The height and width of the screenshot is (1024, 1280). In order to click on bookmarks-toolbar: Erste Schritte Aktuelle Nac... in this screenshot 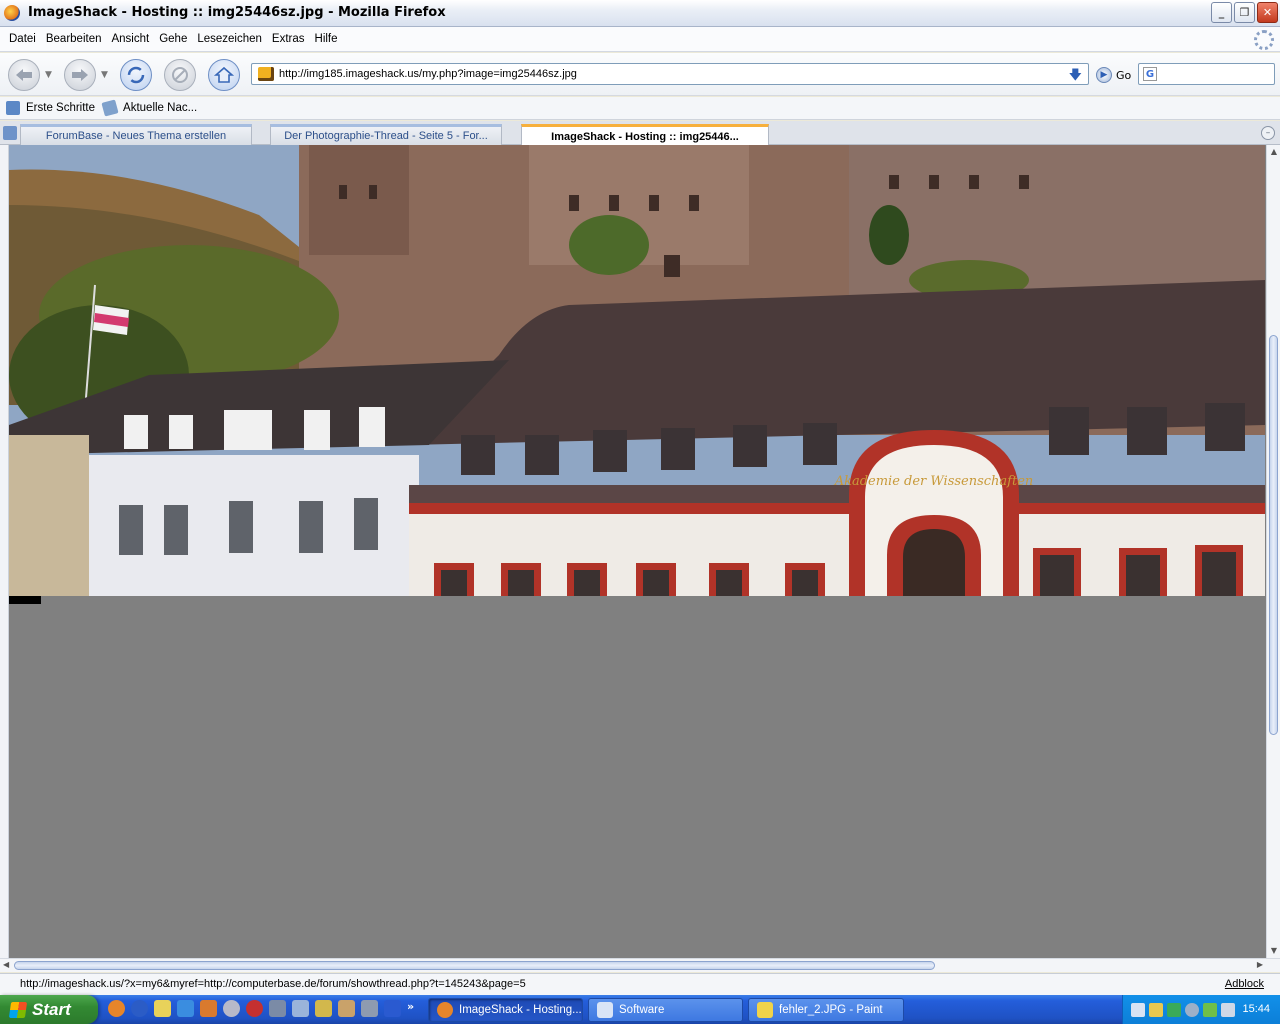, I will do `click(640, 108)`.